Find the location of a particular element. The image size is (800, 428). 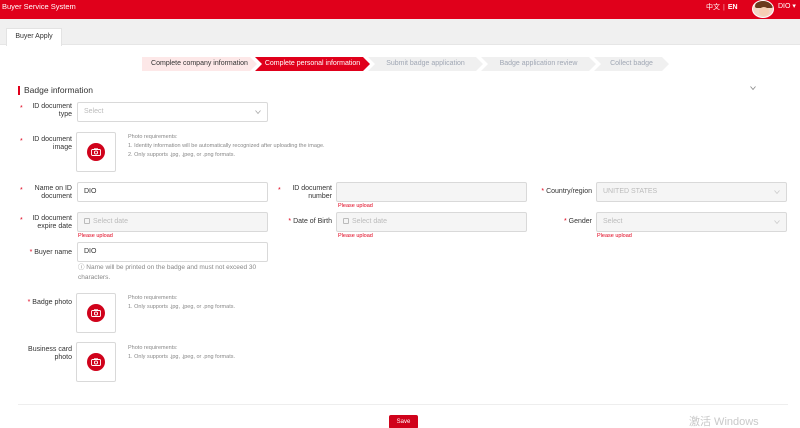

section-title: Badge information is located at coordinates (55, 90).